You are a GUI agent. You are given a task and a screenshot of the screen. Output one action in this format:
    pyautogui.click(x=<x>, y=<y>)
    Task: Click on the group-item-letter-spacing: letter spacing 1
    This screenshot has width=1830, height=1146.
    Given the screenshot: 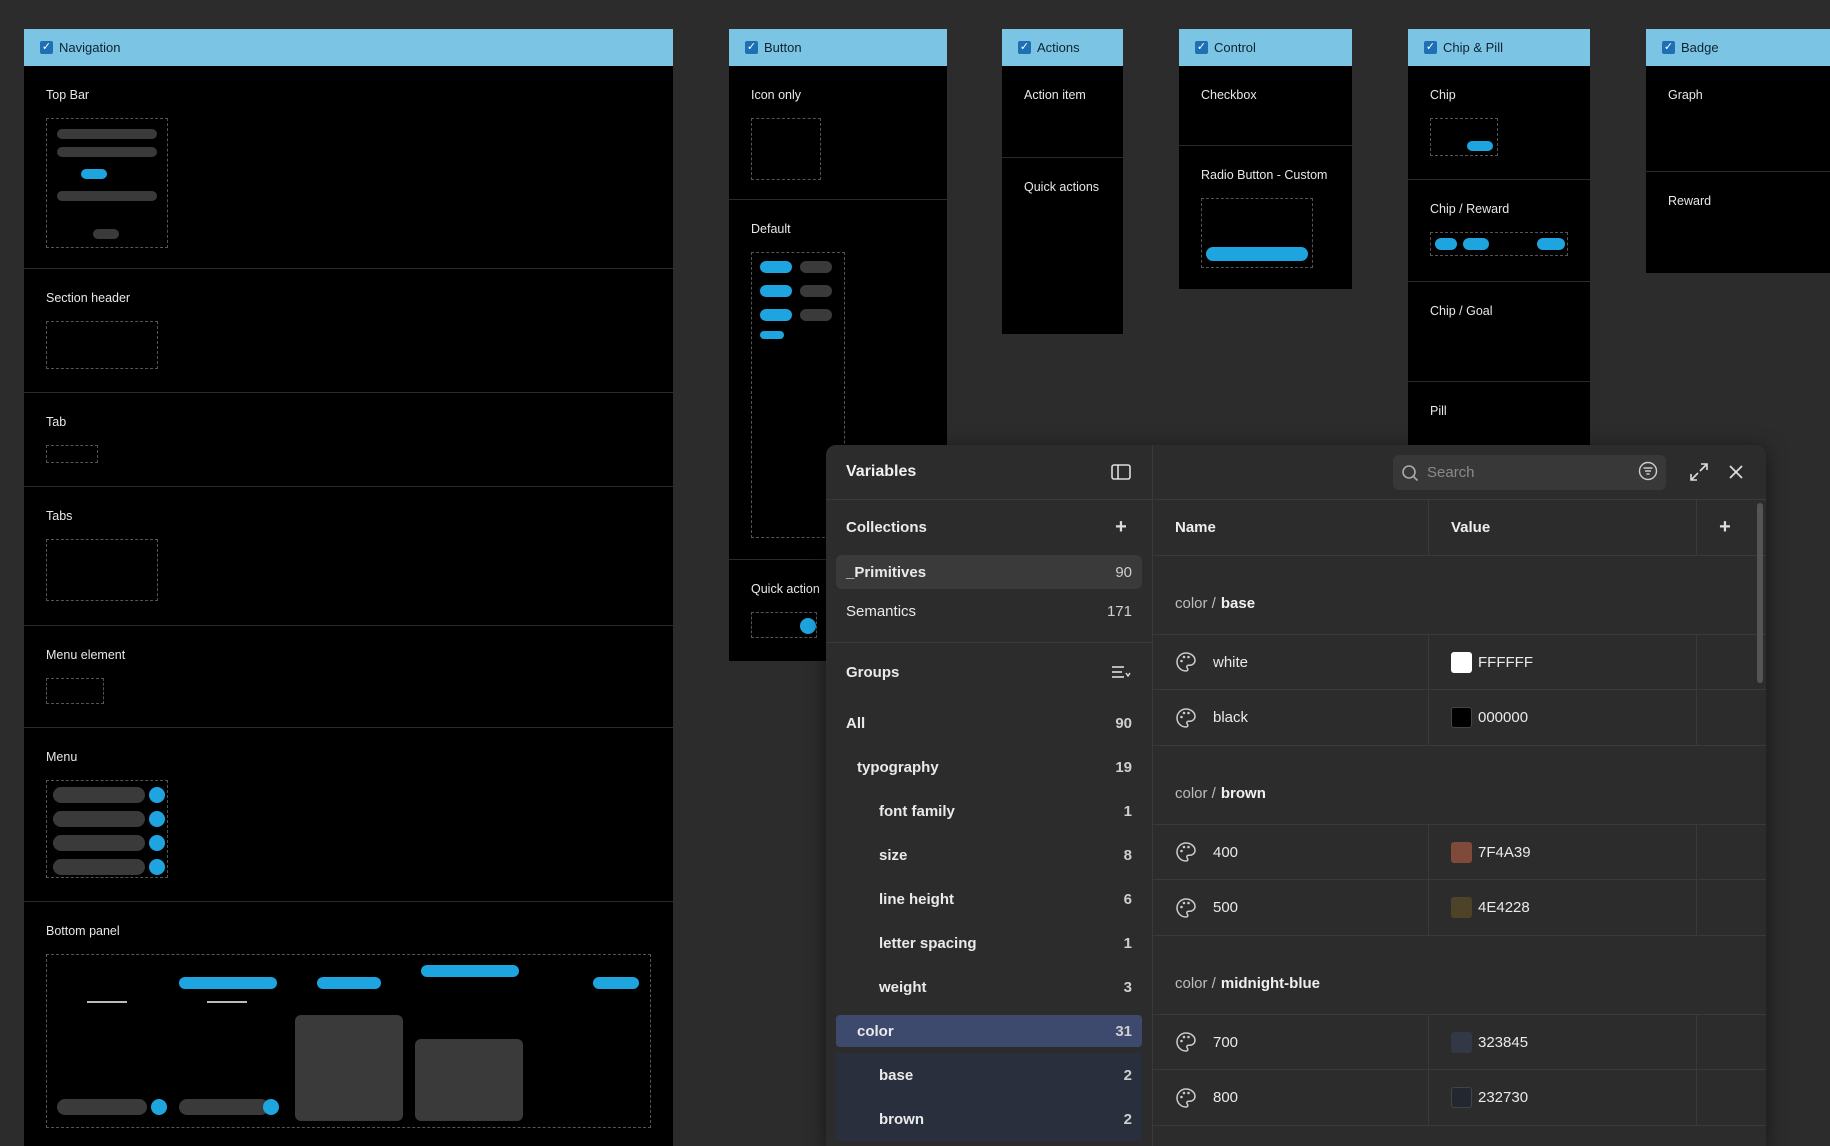 What is the action you would take?
    pyautogui.click(x=989, y=943)
    